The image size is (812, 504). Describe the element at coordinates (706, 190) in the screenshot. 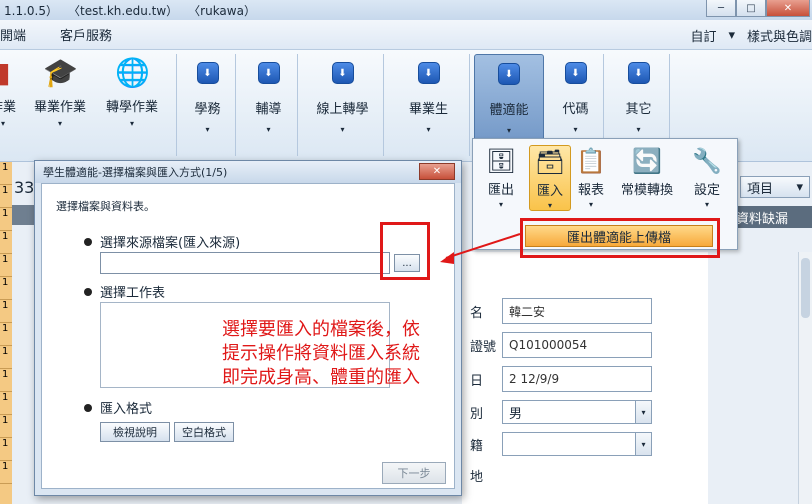

I see `settings-label: 設定` at that location.